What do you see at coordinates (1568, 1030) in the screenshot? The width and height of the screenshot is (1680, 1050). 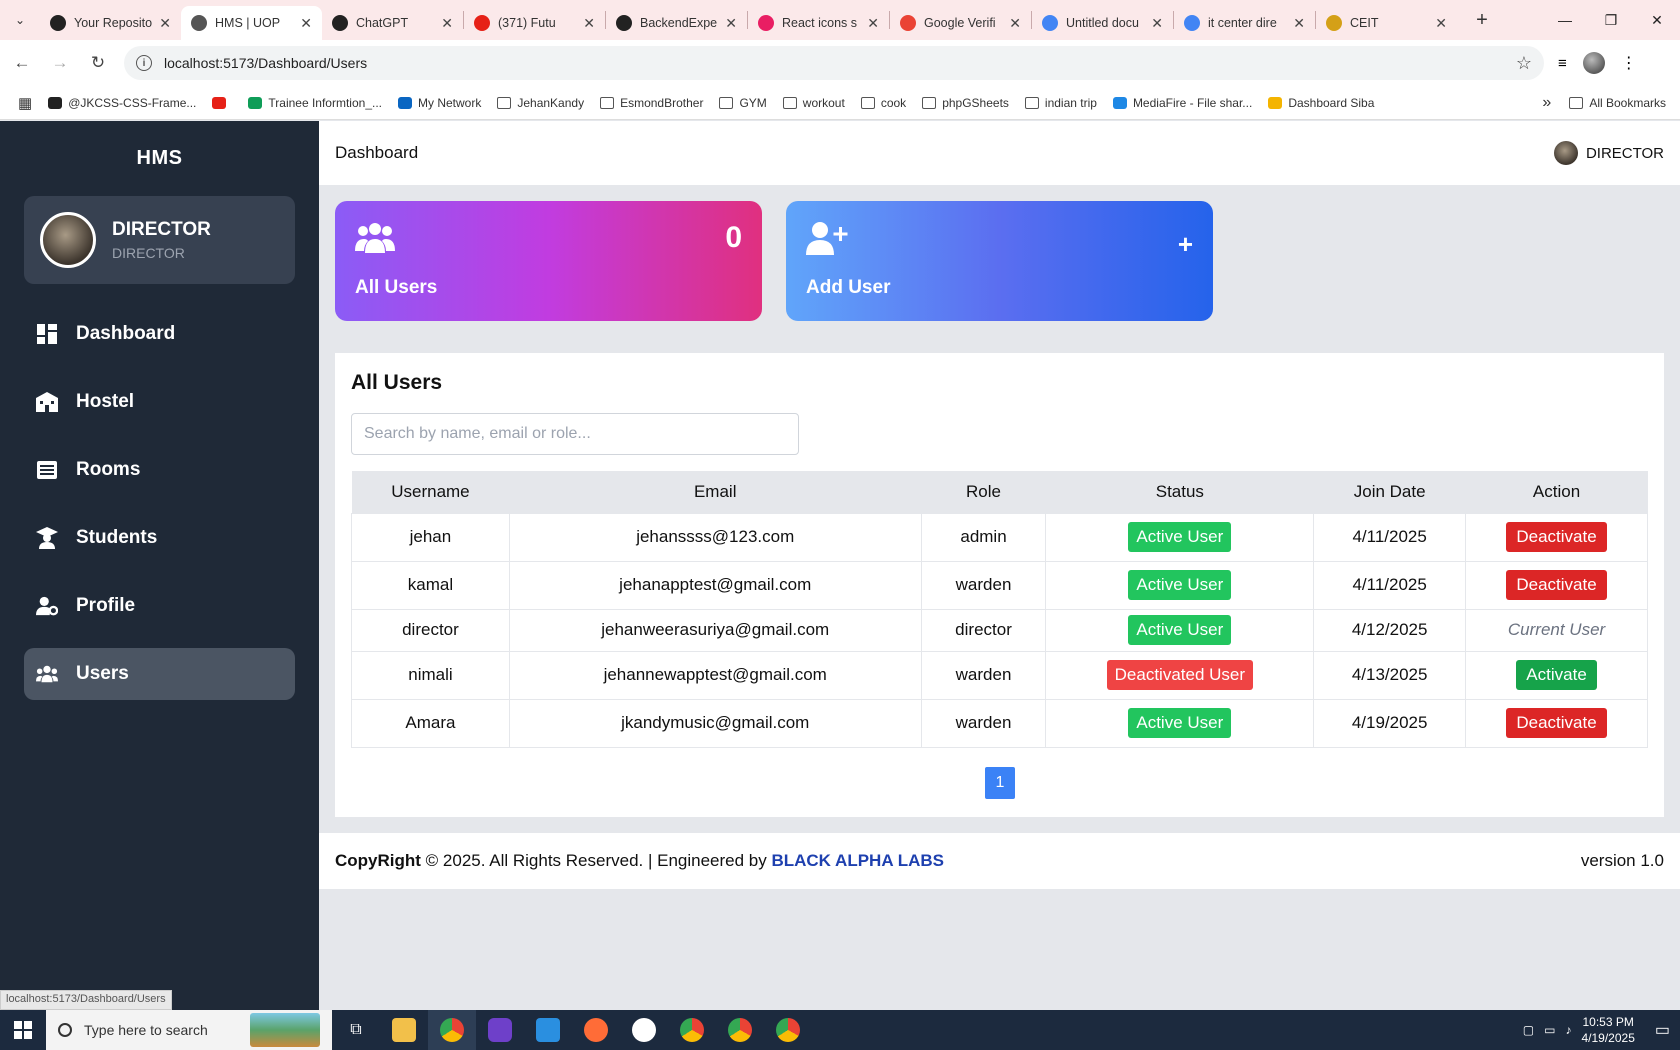 I see `volume-icon: ♪` at bounding box center [1568, 1030].